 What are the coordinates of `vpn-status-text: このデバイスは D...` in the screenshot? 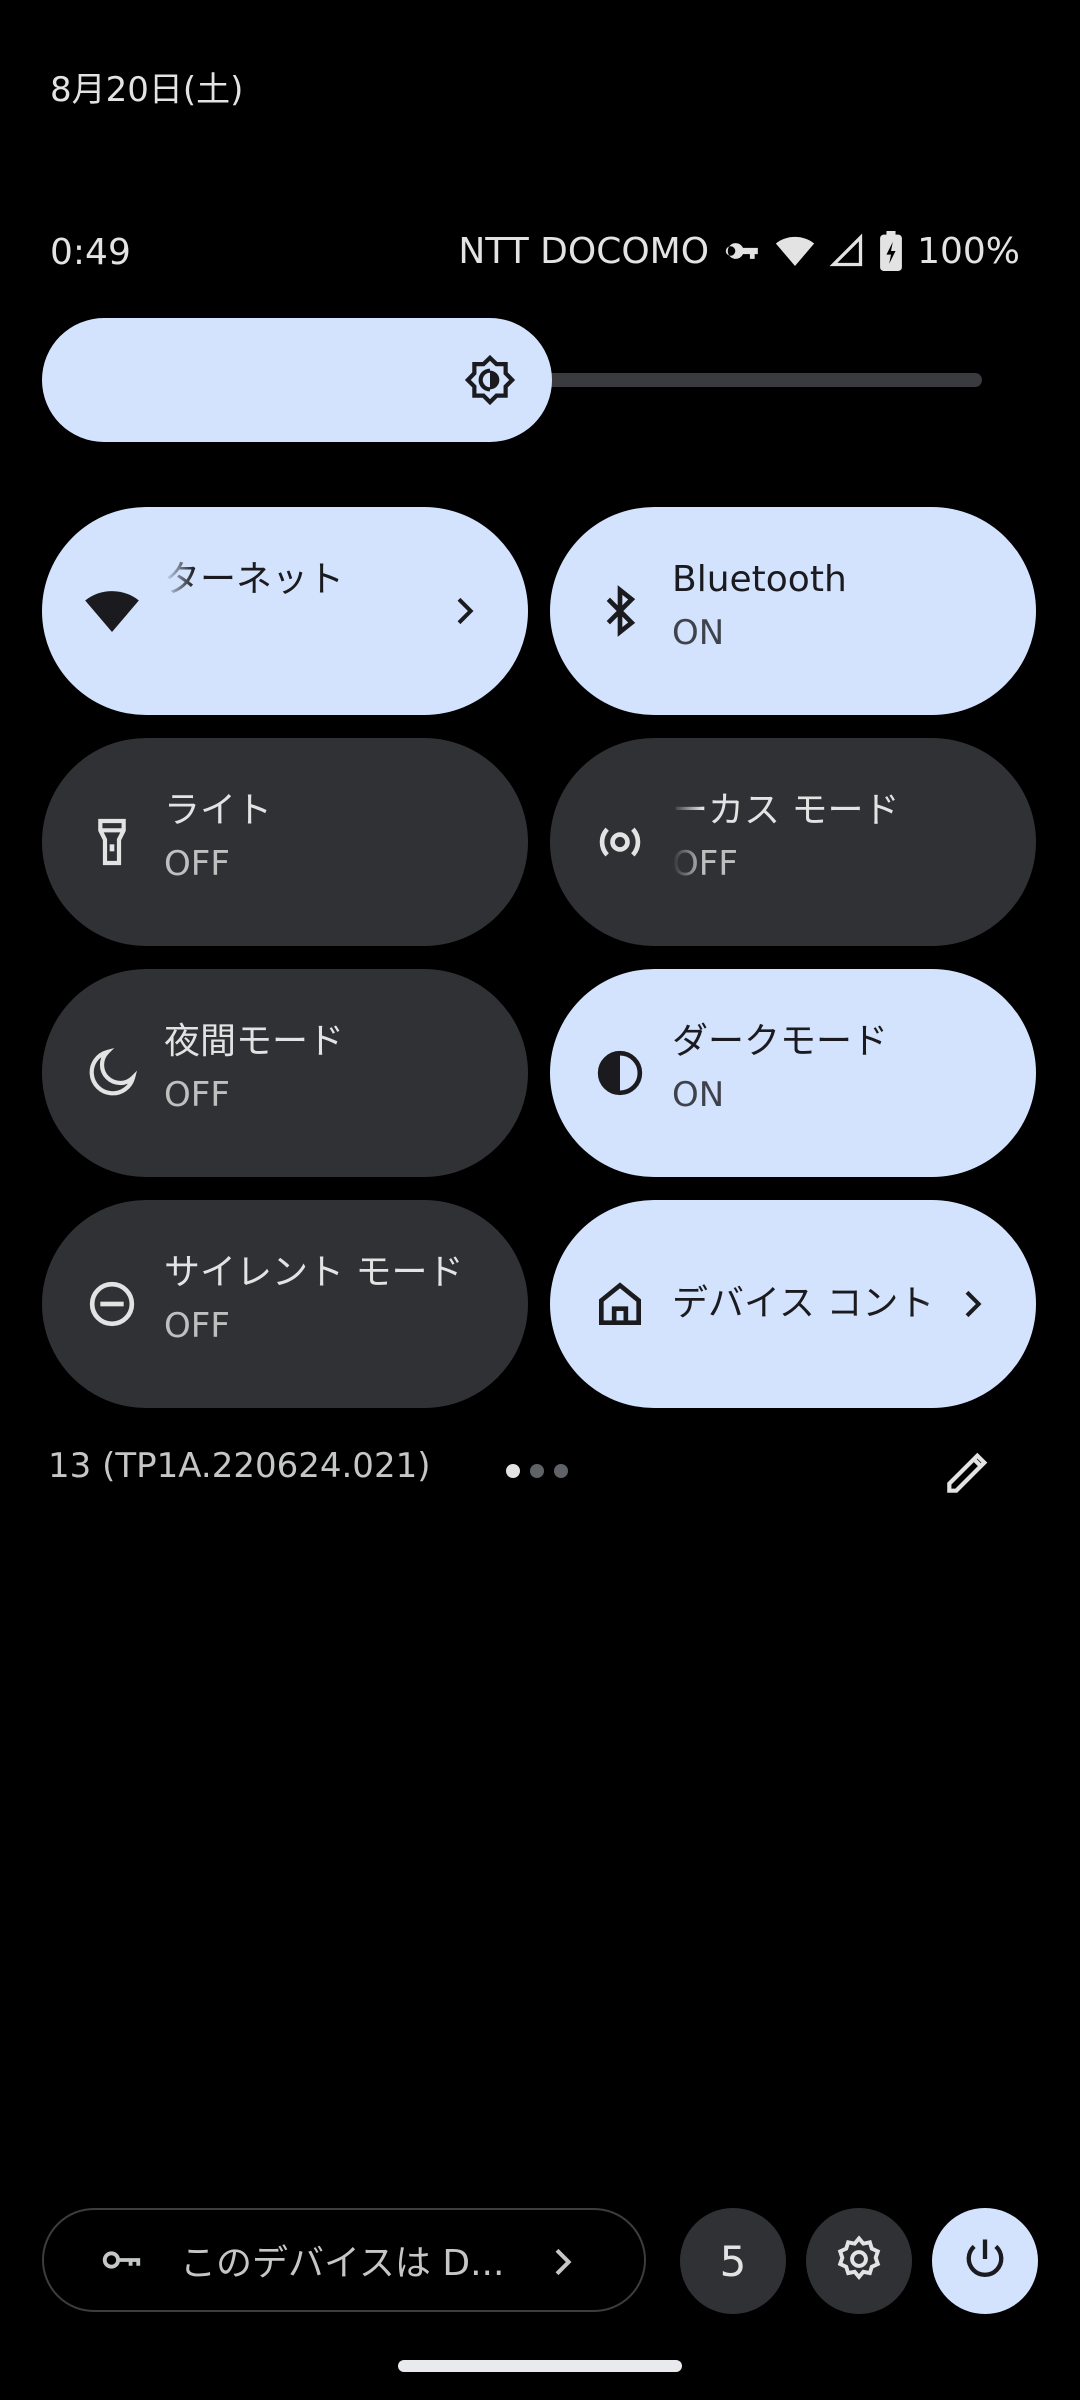 It's located at (342, 2263).